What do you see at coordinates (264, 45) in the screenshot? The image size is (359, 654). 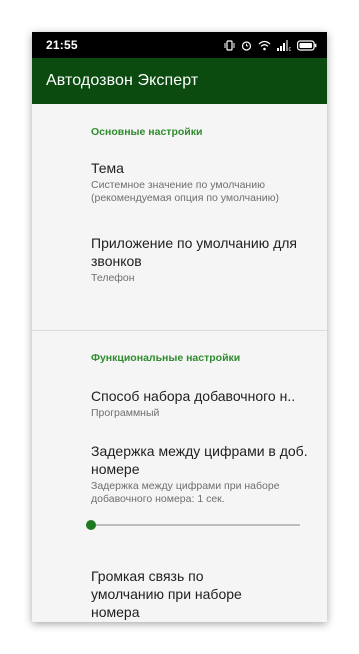 I see `wifi-icon` at bounding box center [264, 45].